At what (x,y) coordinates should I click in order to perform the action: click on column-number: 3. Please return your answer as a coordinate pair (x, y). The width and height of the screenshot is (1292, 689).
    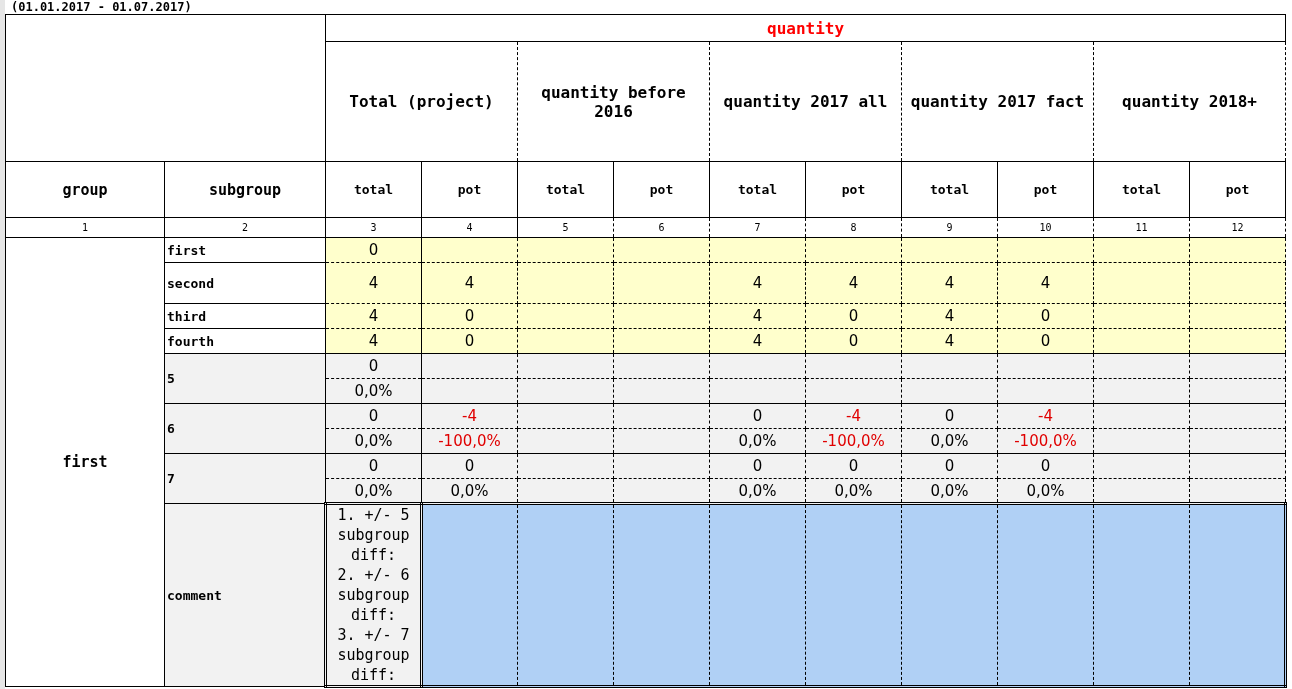
    Looking at the image, I should click on (373, 227).